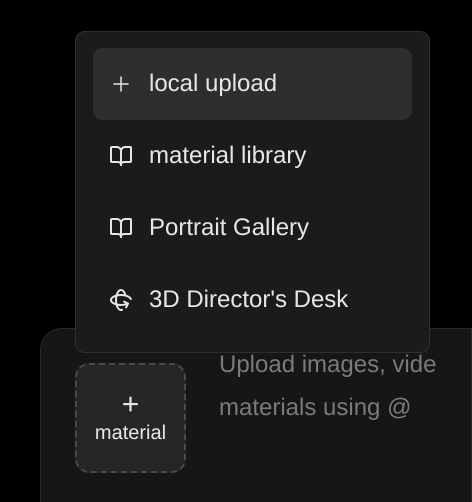 The width and height of the screenshot is (472, 502). What do you see at coordinates (121, 300) in the screenshot?
I see `rotate-3d-icon` at bounding box center [121, 300].